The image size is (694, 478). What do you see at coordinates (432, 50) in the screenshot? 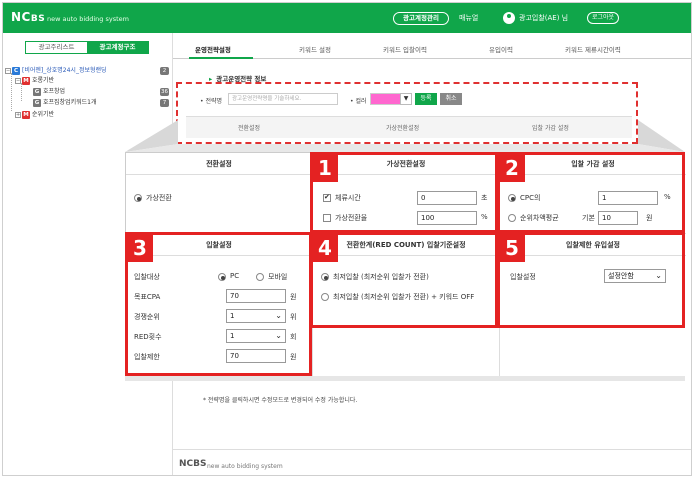
I see `main-tabs: 운영전략설정 키워드 설정 키워드 입찰이력 유입이력 키워드 제류시간이력` at bounding box center [432, 50].